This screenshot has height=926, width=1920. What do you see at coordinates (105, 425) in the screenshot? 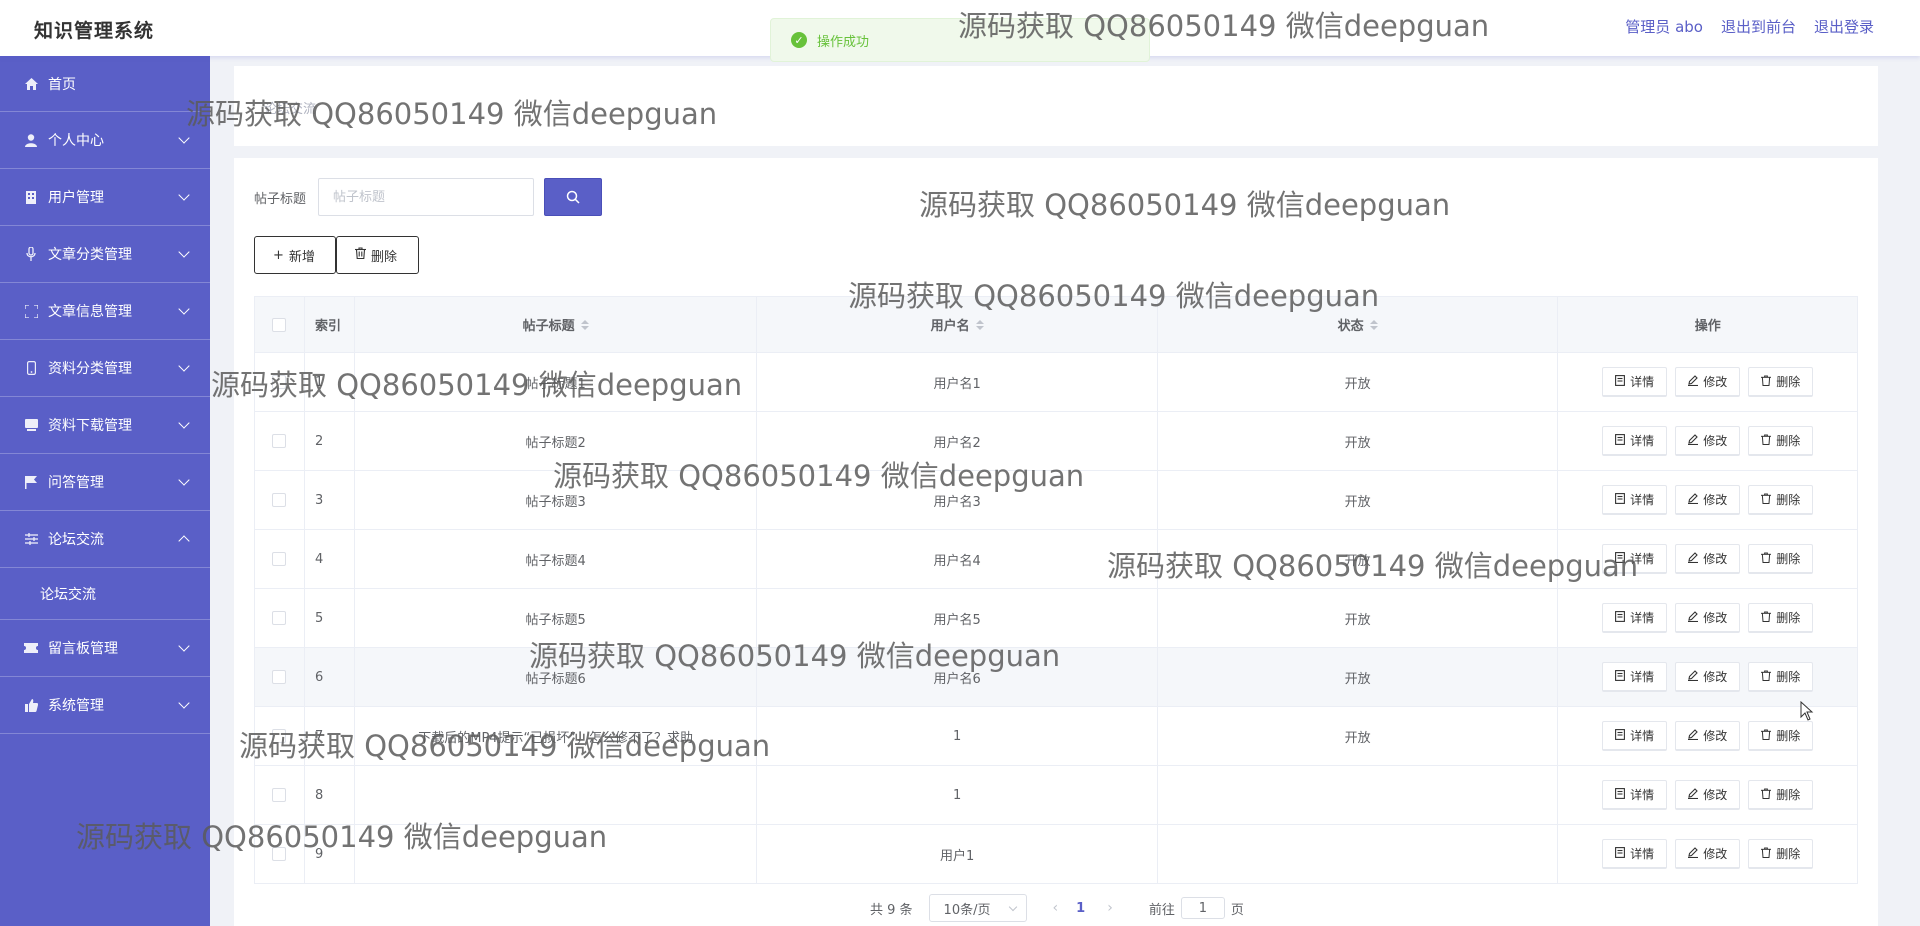
I see `sidebar-item-material-download: 资料下载管理` at bounding box center [105, 425].